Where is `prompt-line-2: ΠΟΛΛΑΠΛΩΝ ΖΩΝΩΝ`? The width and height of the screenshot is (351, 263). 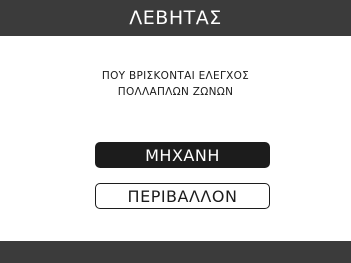 prompt-line-2: ΠΟΛΛΑΠΛΩΝ ΖΩΝΩΝ is located at coordinates (175, 92).